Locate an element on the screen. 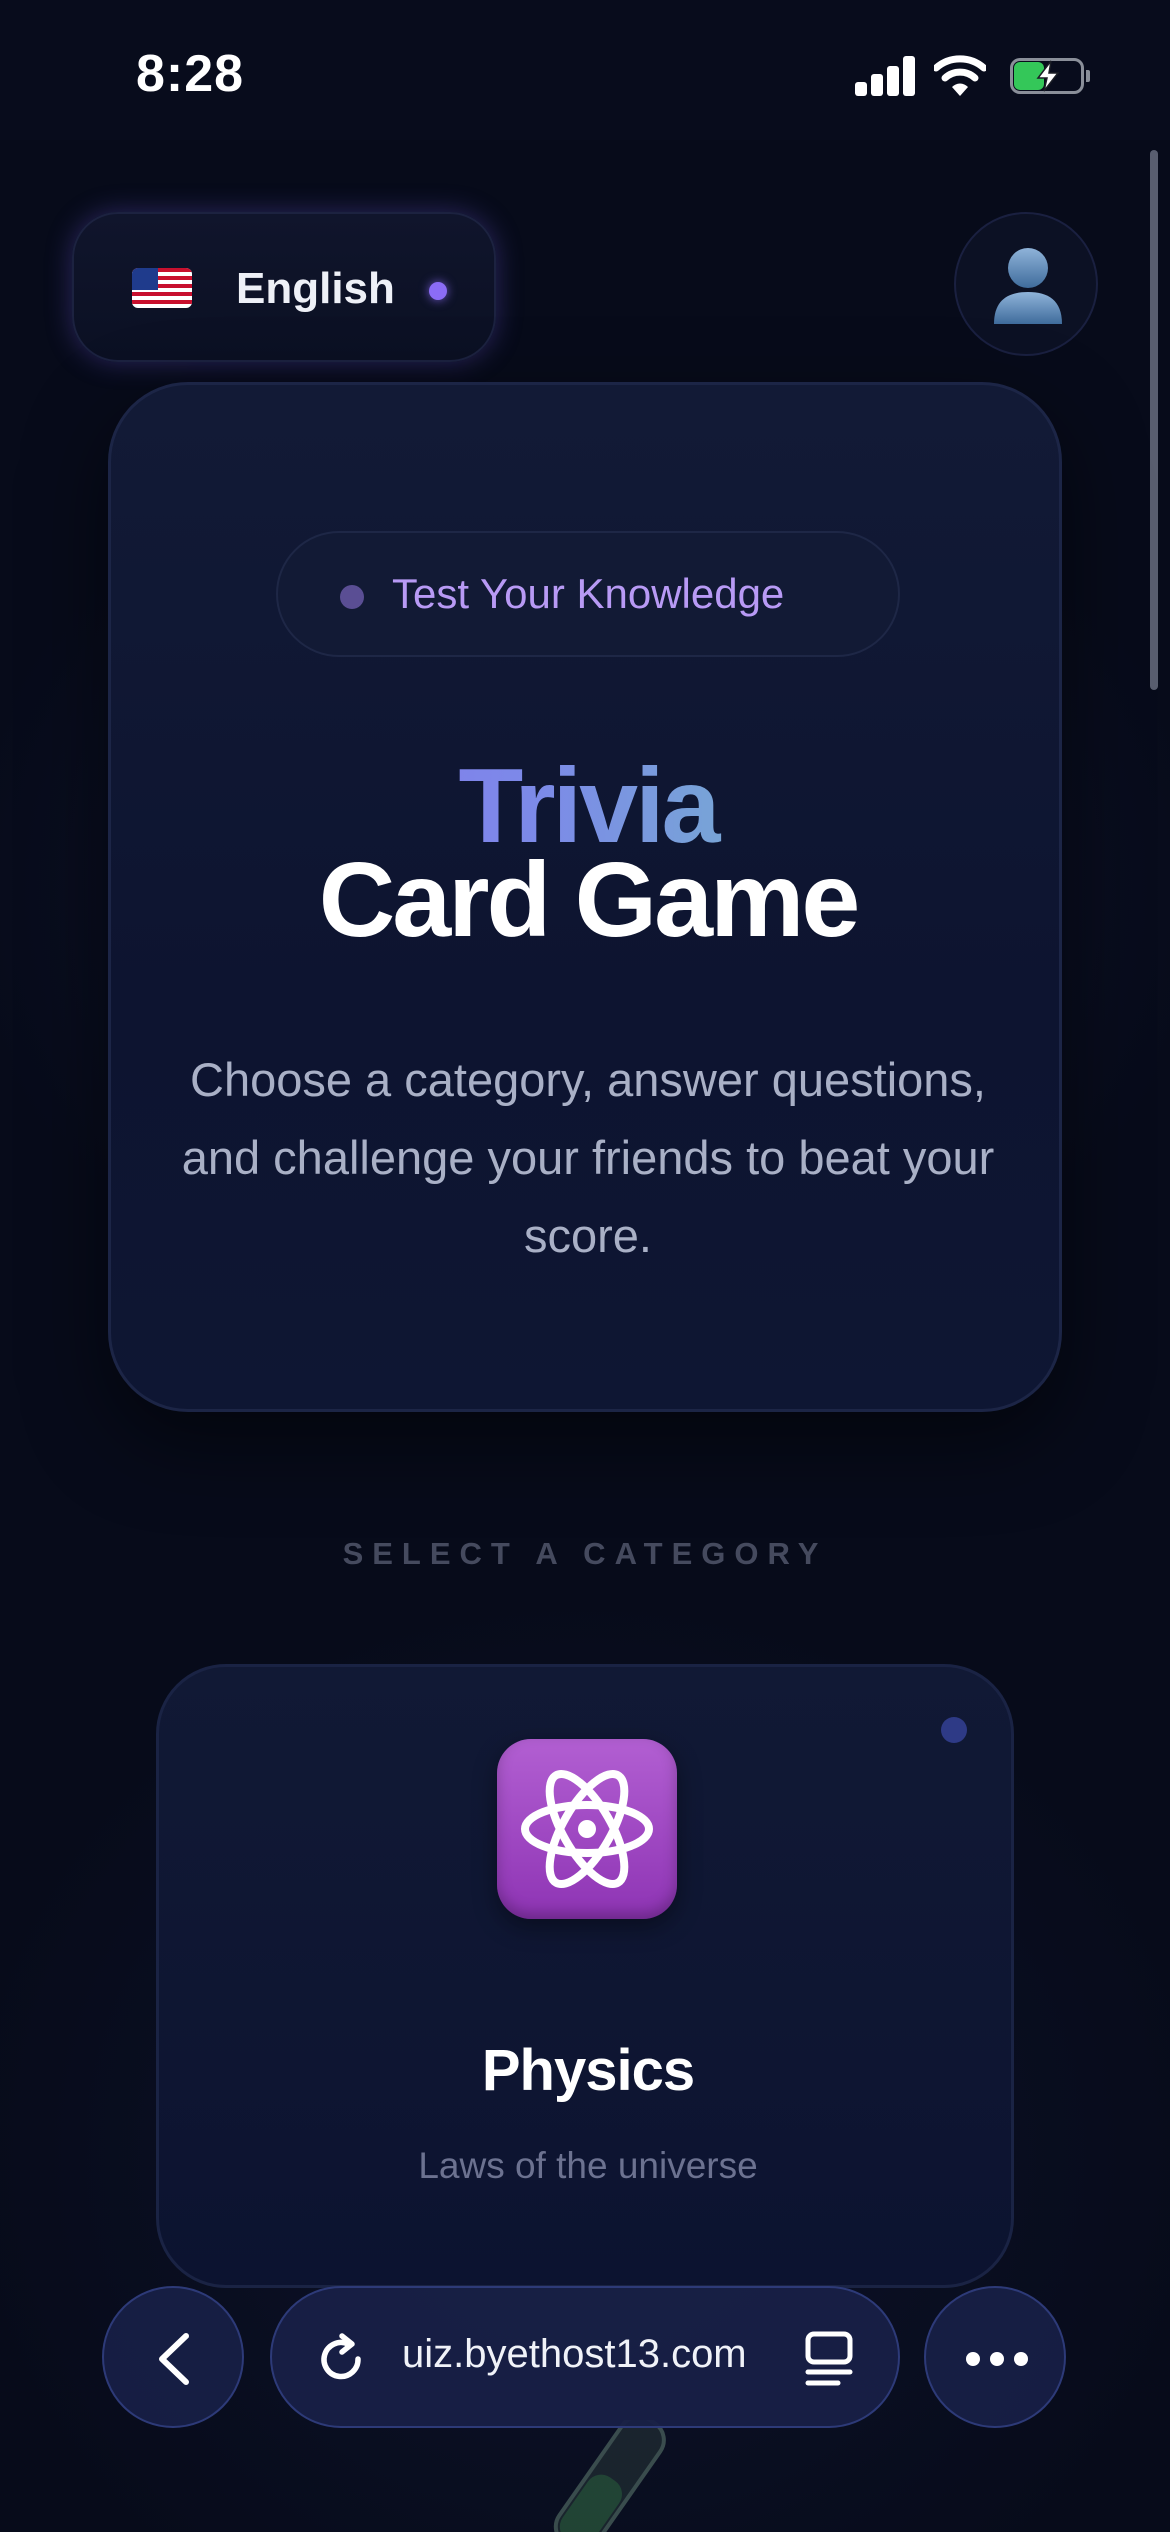  language-label: English is located at coordinates (315, 288).